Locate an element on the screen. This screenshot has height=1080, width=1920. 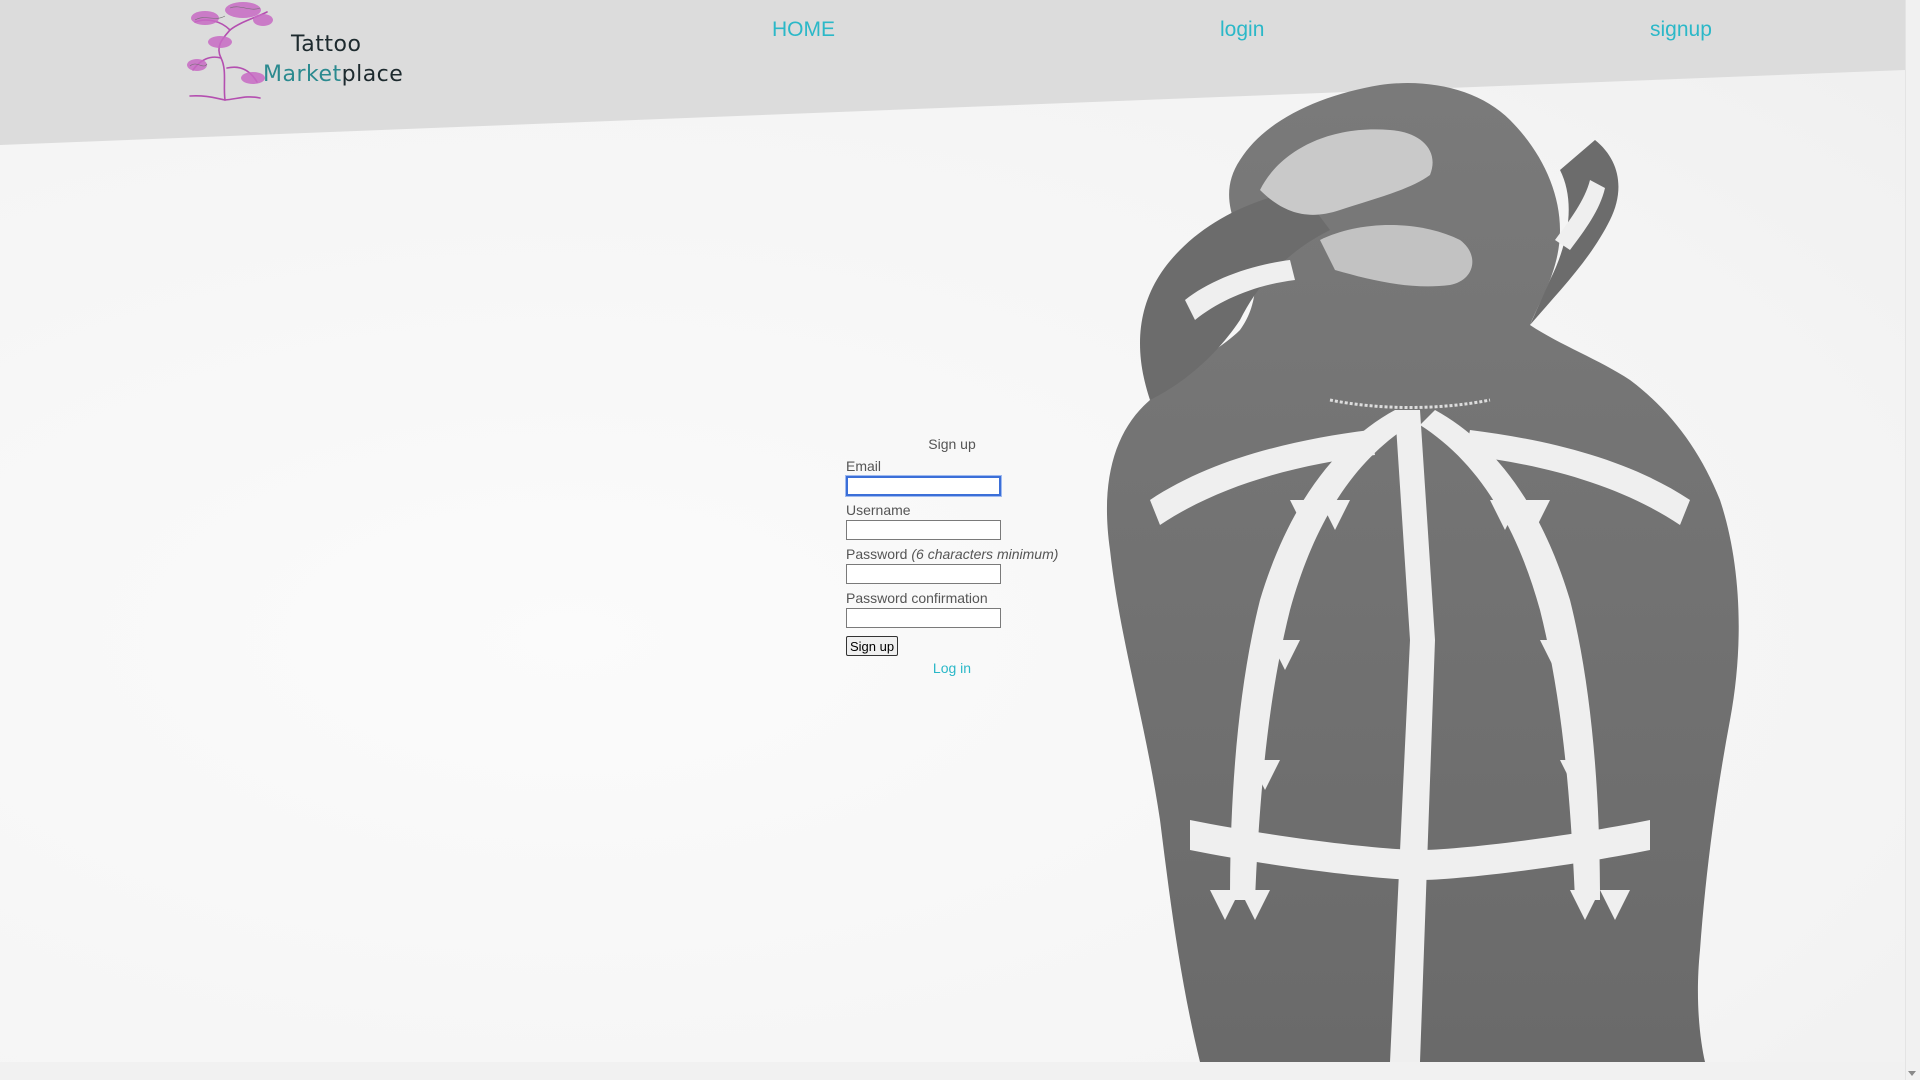
nav-signup-link: signup is located at coordinates (1681, 30).